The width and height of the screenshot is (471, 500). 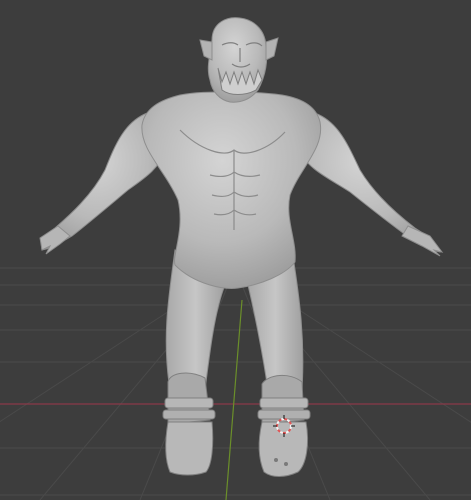 What do you see at coordinates (284, 426) in the screenshot?
I see `right-boot` at bounding box center [284, 426].